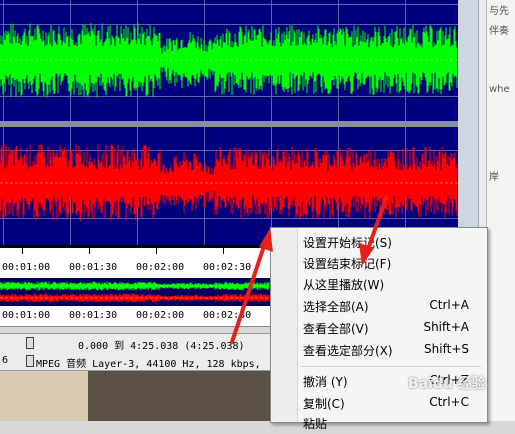 The height and width of the screenshot is (434, 515). I want to click on menu-item-shortcut: Shift+A, so click(446, 327).